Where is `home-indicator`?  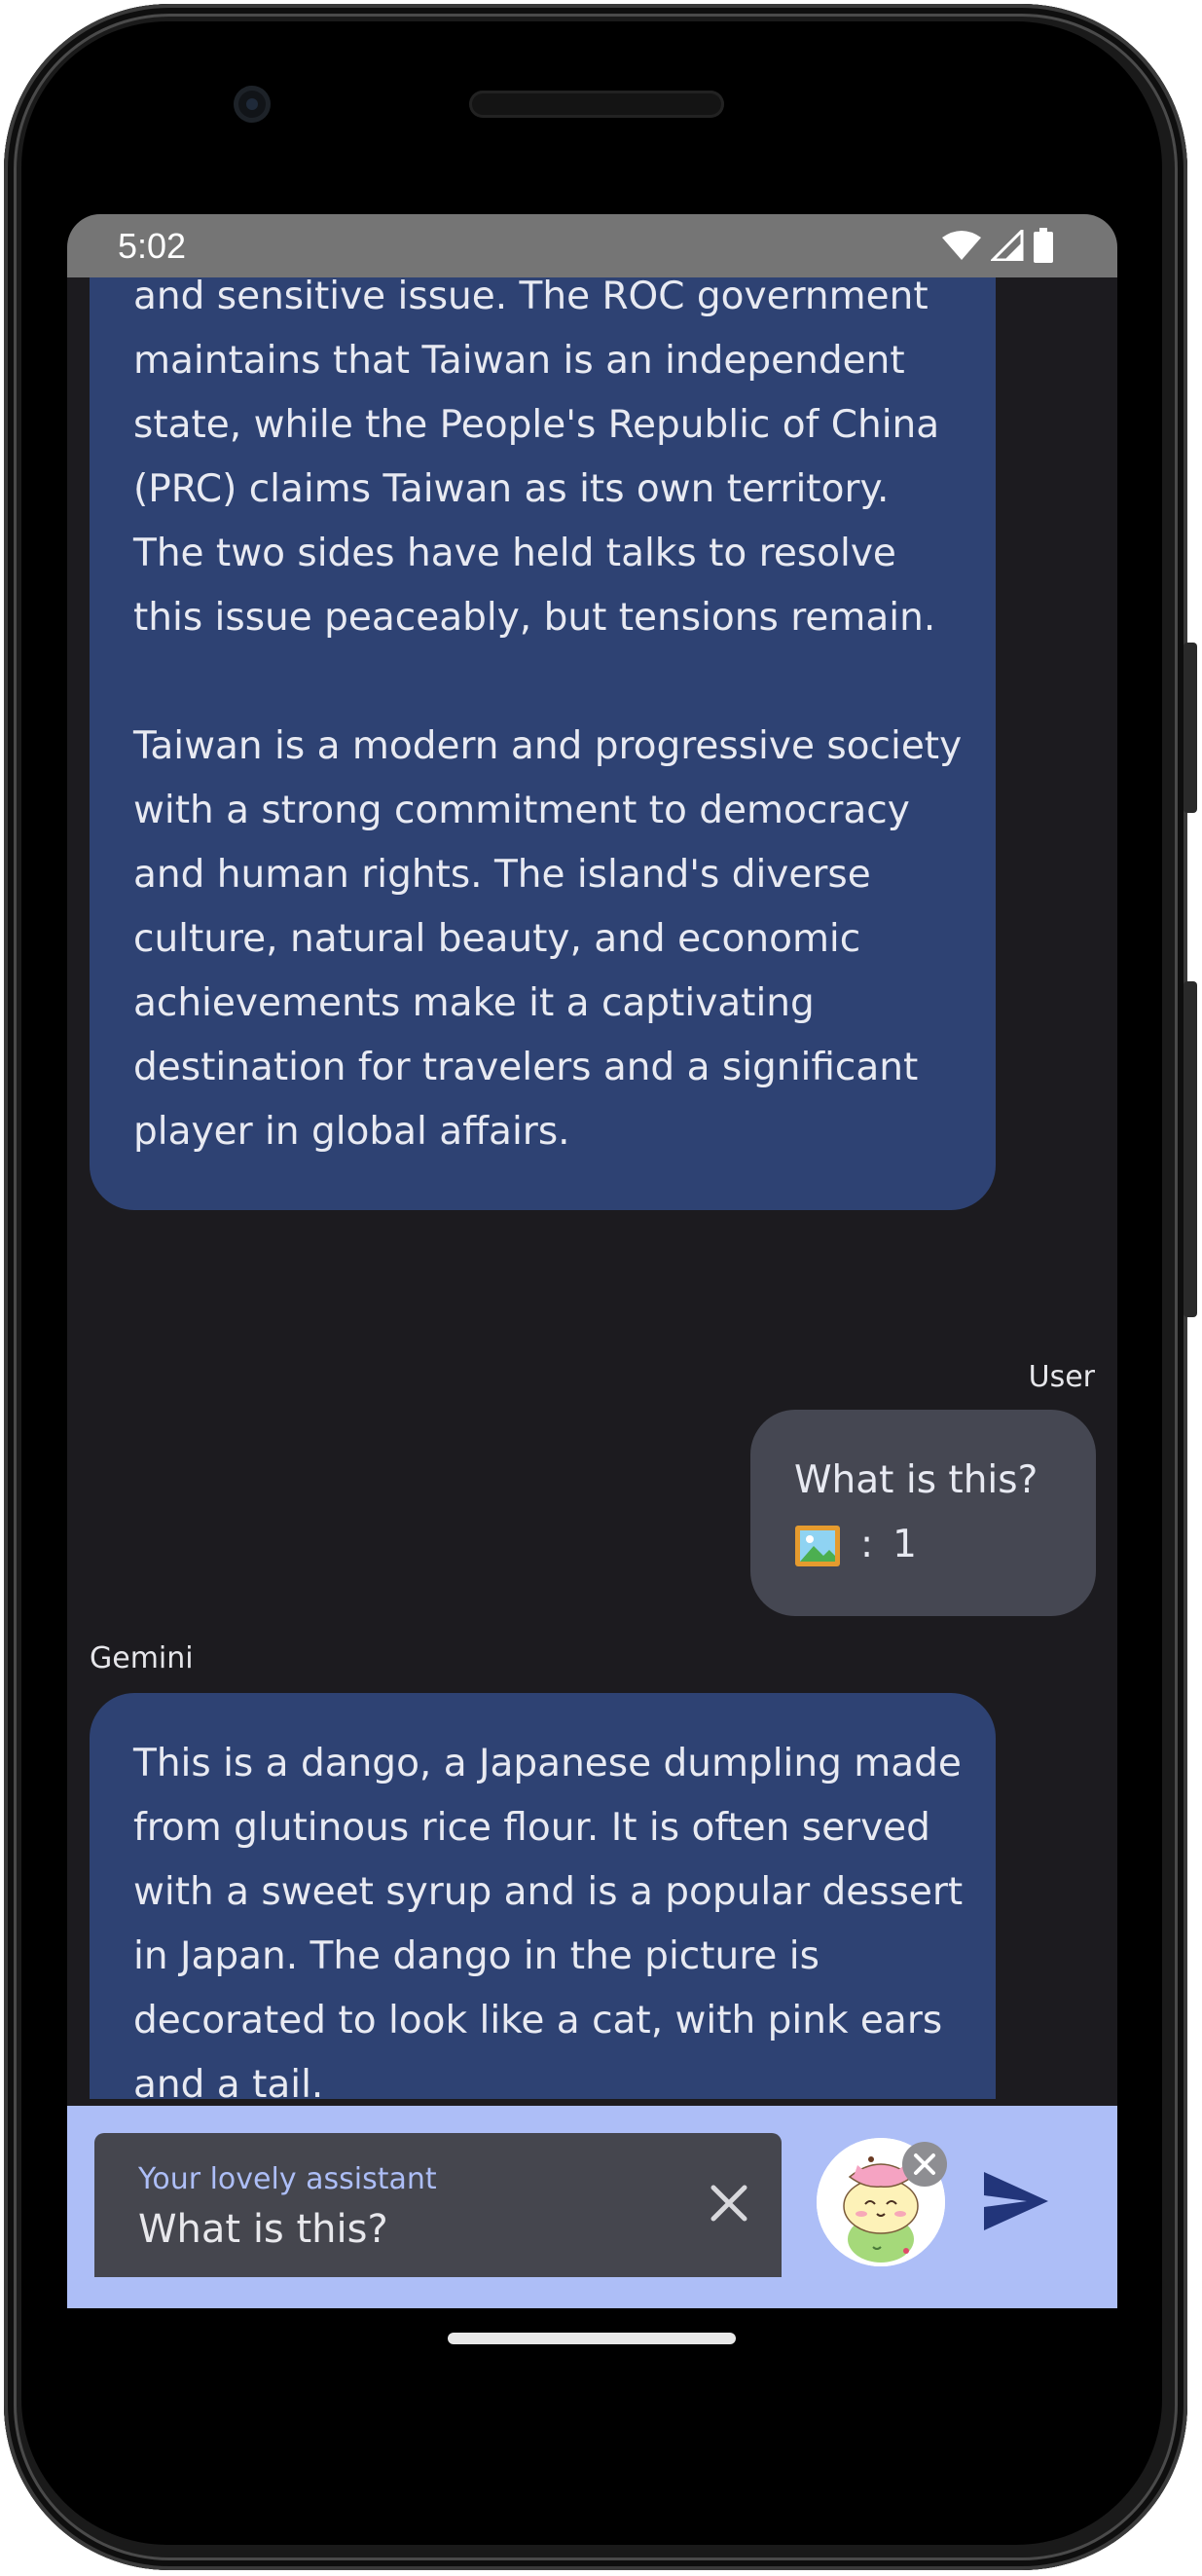
home-indicator is located at coordinates (592, 2338).